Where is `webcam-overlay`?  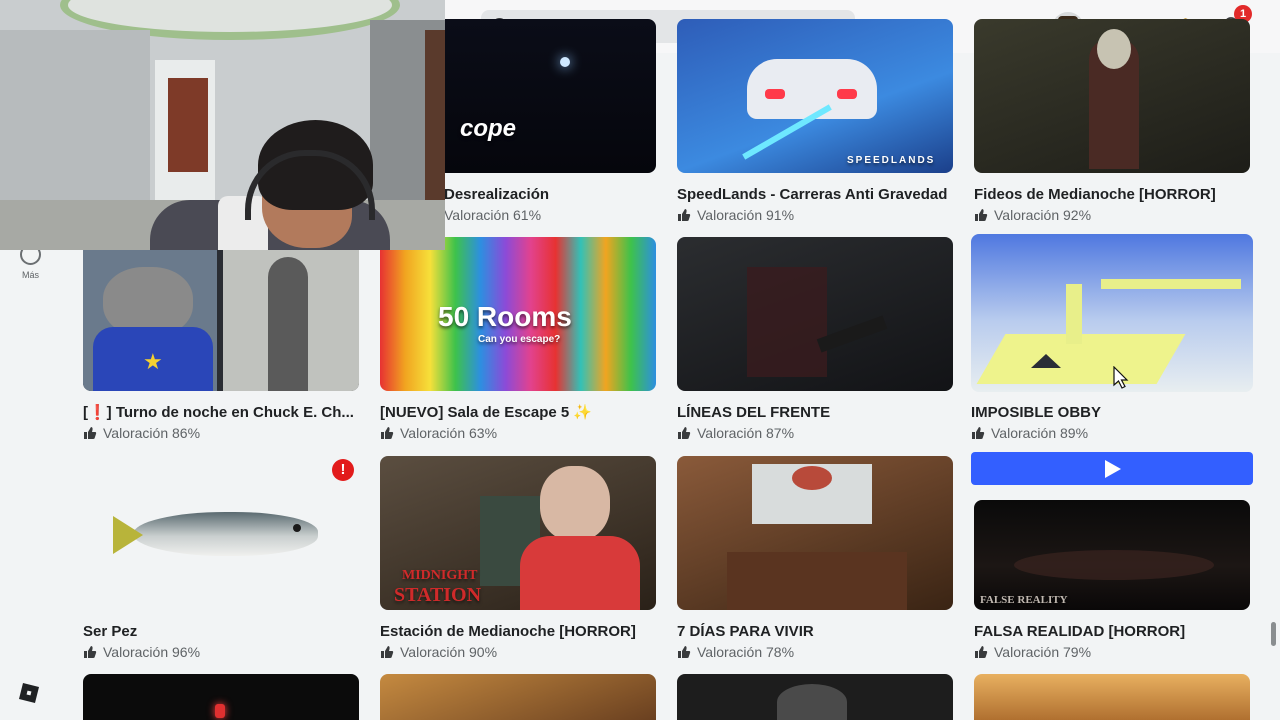 webcam-overlay is located at coordinates (222, 125).